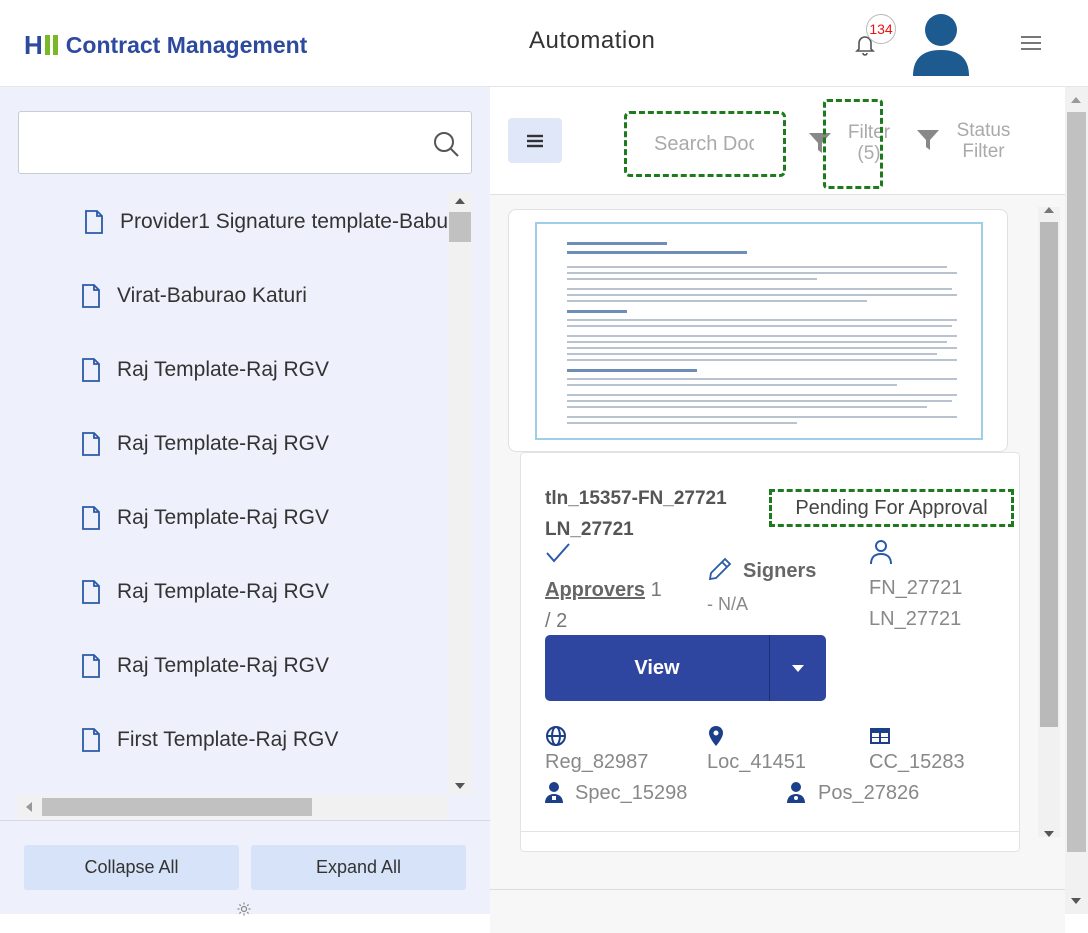 The width and height of the screenshot is (1088, 933). Describe the element at coordinates (636, 498) in the screenshot. I see `document-title-line-1: tln_15357-FN_27721` at that location.